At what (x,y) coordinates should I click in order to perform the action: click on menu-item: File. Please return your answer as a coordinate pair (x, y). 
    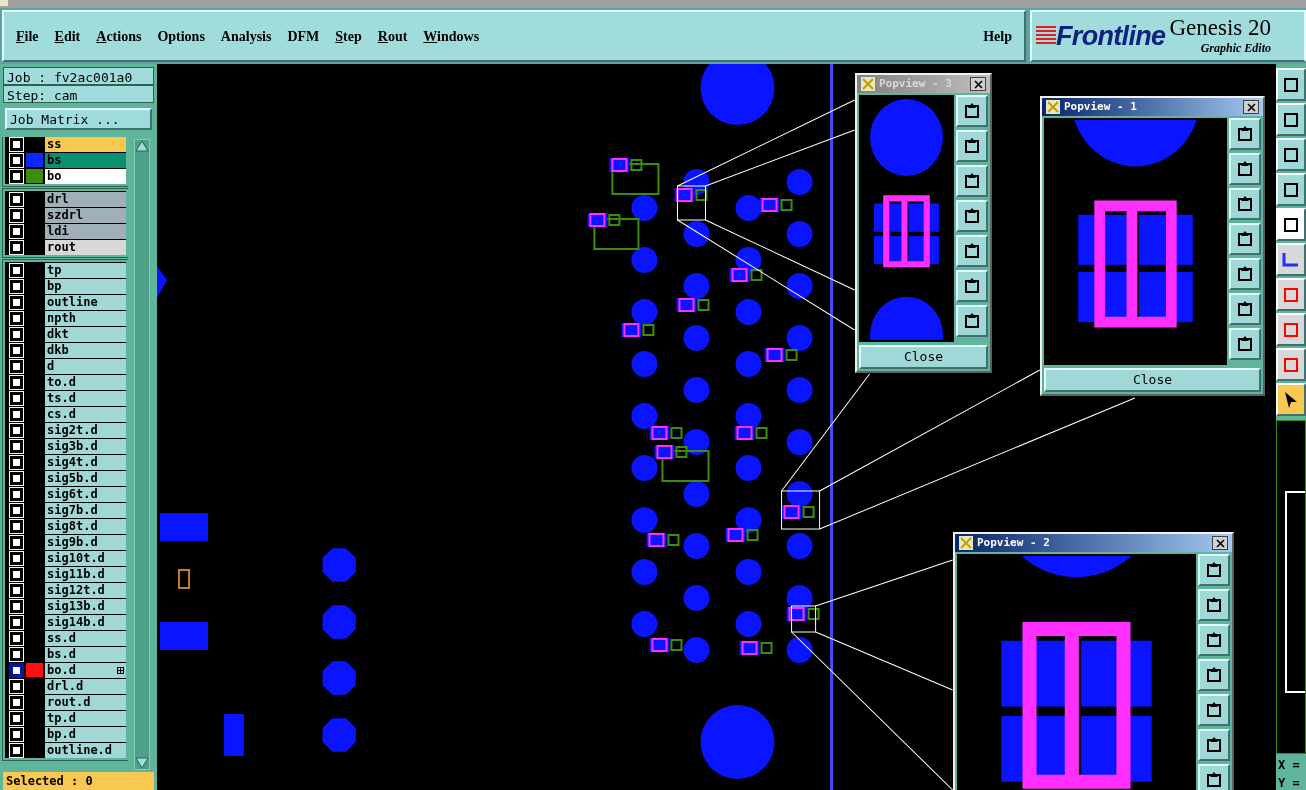
    Looking at the image, I should click on (27, 36).